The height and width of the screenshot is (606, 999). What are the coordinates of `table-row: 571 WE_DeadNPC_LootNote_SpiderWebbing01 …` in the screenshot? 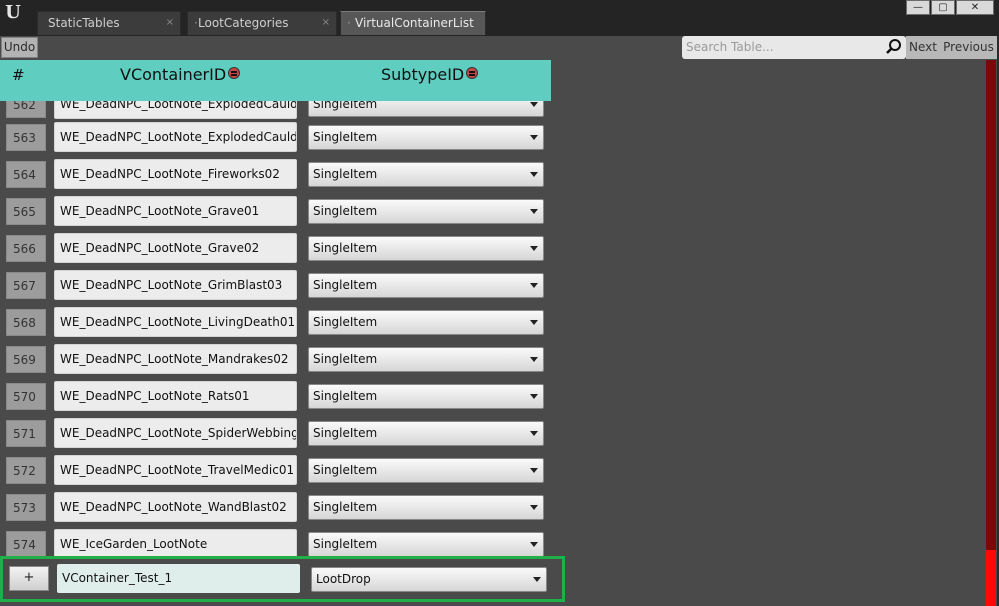 It's located at (280, 432).